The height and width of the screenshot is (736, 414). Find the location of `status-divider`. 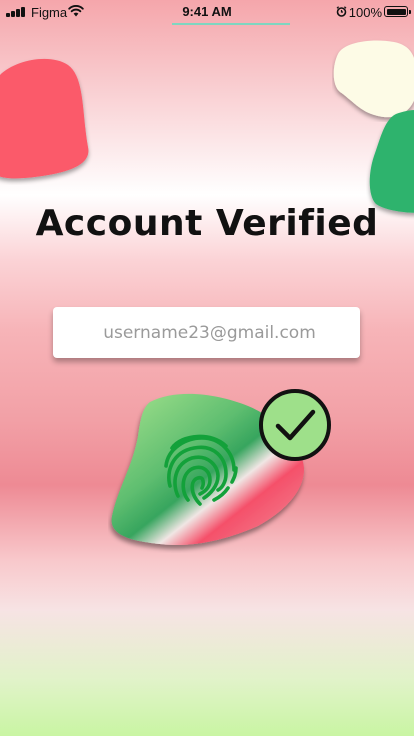

status-divider is located at coordinates (231, 24).